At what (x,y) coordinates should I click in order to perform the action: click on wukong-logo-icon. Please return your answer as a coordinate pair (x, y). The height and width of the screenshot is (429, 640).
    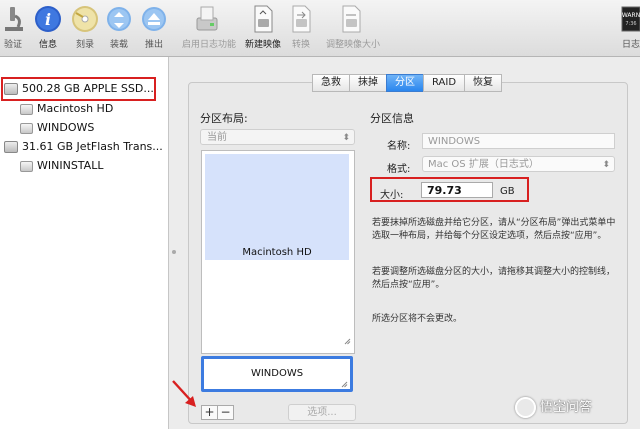
    Looking at the image, I should click on (525, 407).